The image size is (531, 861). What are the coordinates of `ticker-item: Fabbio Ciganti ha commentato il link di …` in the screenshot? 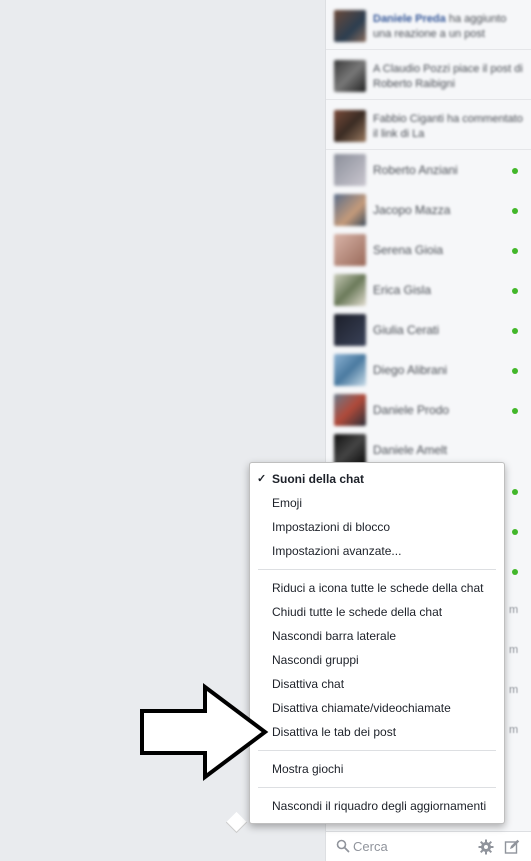 It's located at (428, 125).